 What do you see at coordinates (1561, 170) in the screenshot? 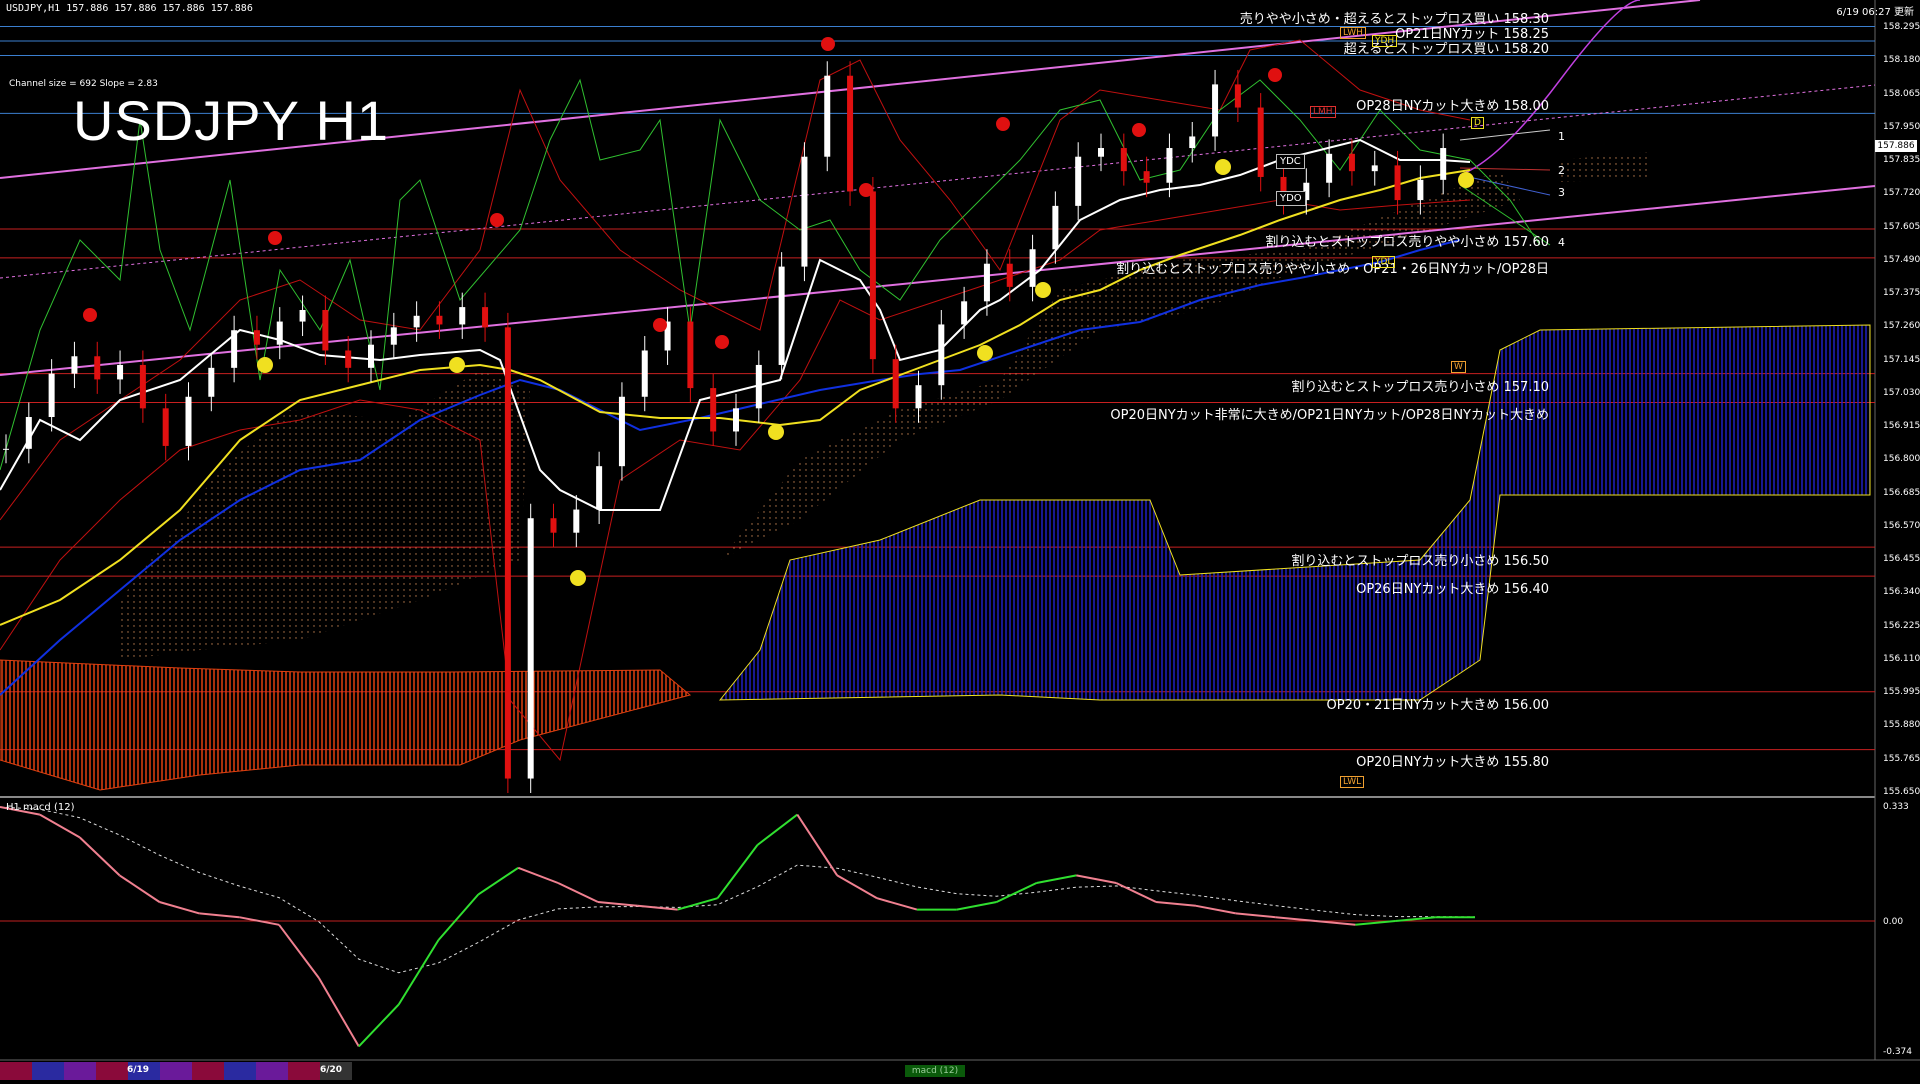
I see `channel-label: 2` at bounding box center [1561, 170].